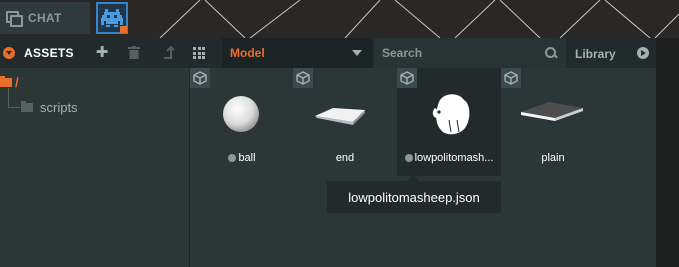  What do you see at coordinates (242, 158) in the screenshot?
I see `asset-label: ball` at bounding box center [242, 158].